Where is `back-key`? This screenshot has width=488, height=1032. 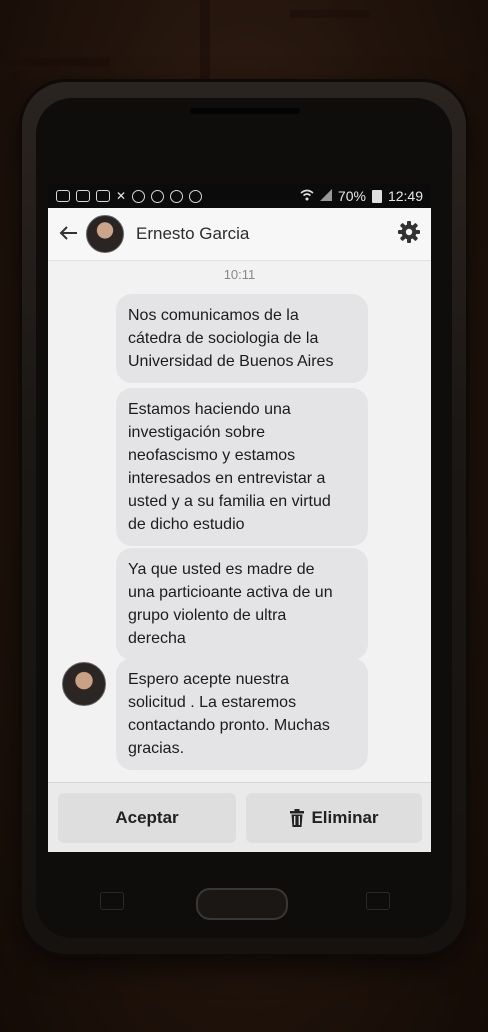
back-key is located at coordinates (378, 901).